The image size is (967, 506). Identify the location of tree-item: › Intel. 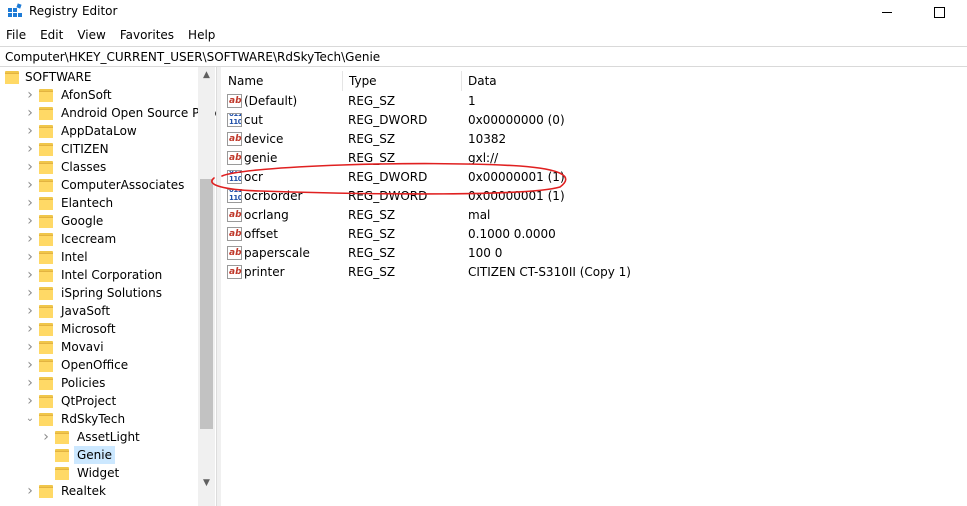
(99, 257).